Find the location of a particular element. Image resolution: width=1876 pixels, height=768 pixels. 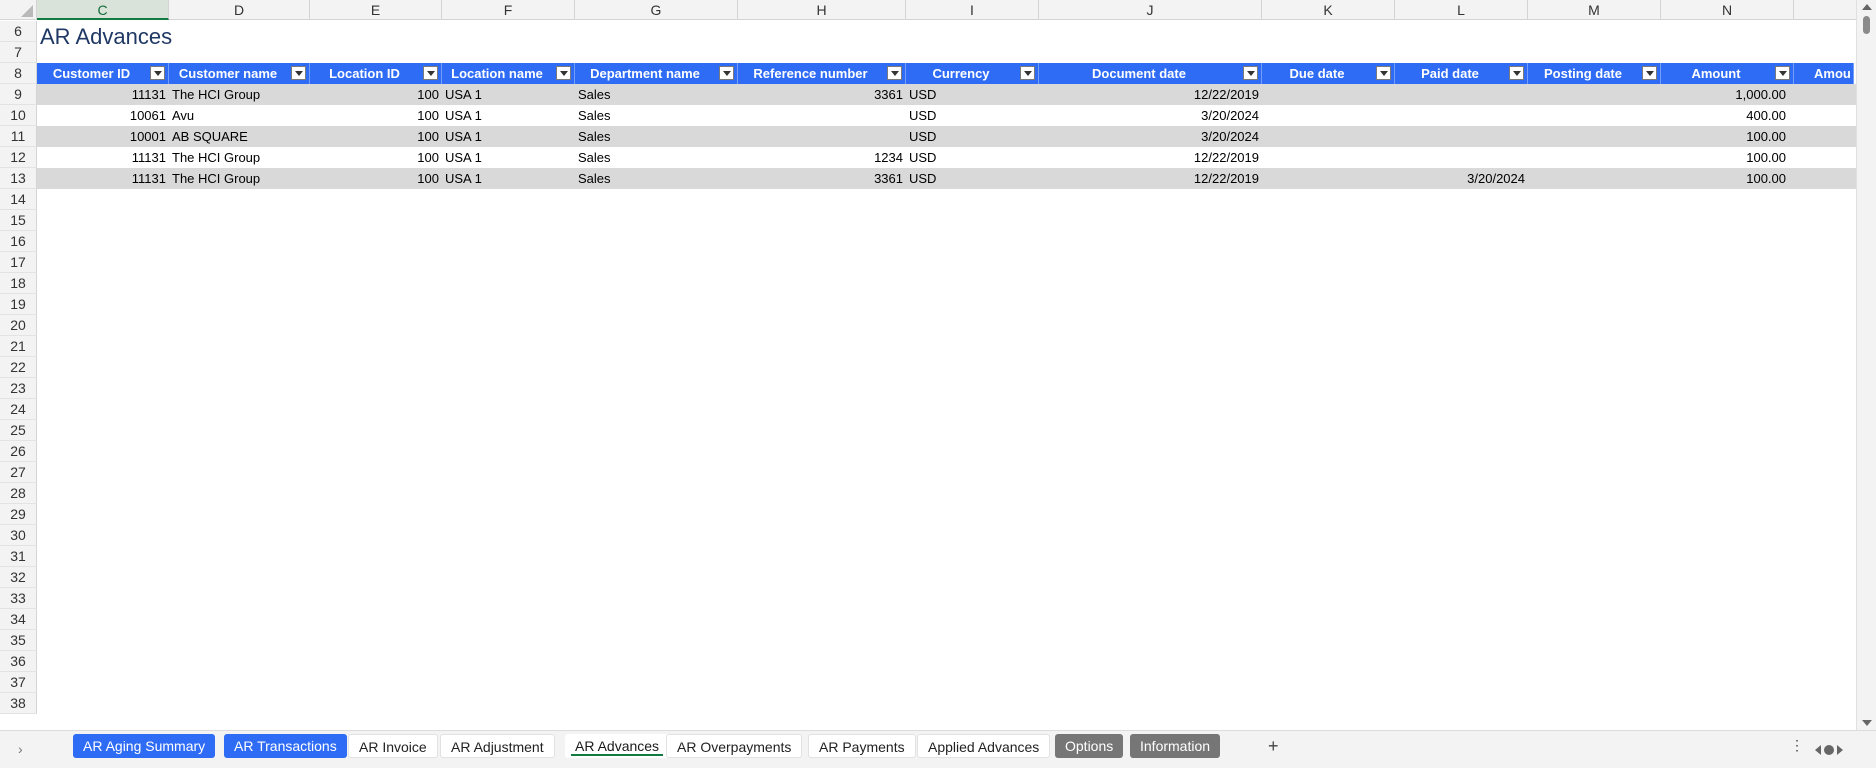

row-header: 34 is located at coordinates (18, 619).